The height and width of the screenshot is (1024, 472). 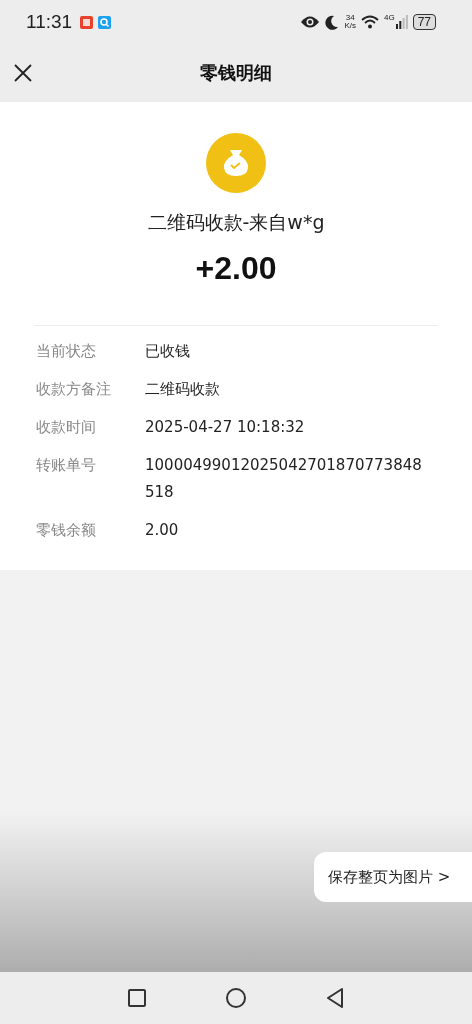 I want to click on net-speed-value: 34, so click(x=350, y=18).